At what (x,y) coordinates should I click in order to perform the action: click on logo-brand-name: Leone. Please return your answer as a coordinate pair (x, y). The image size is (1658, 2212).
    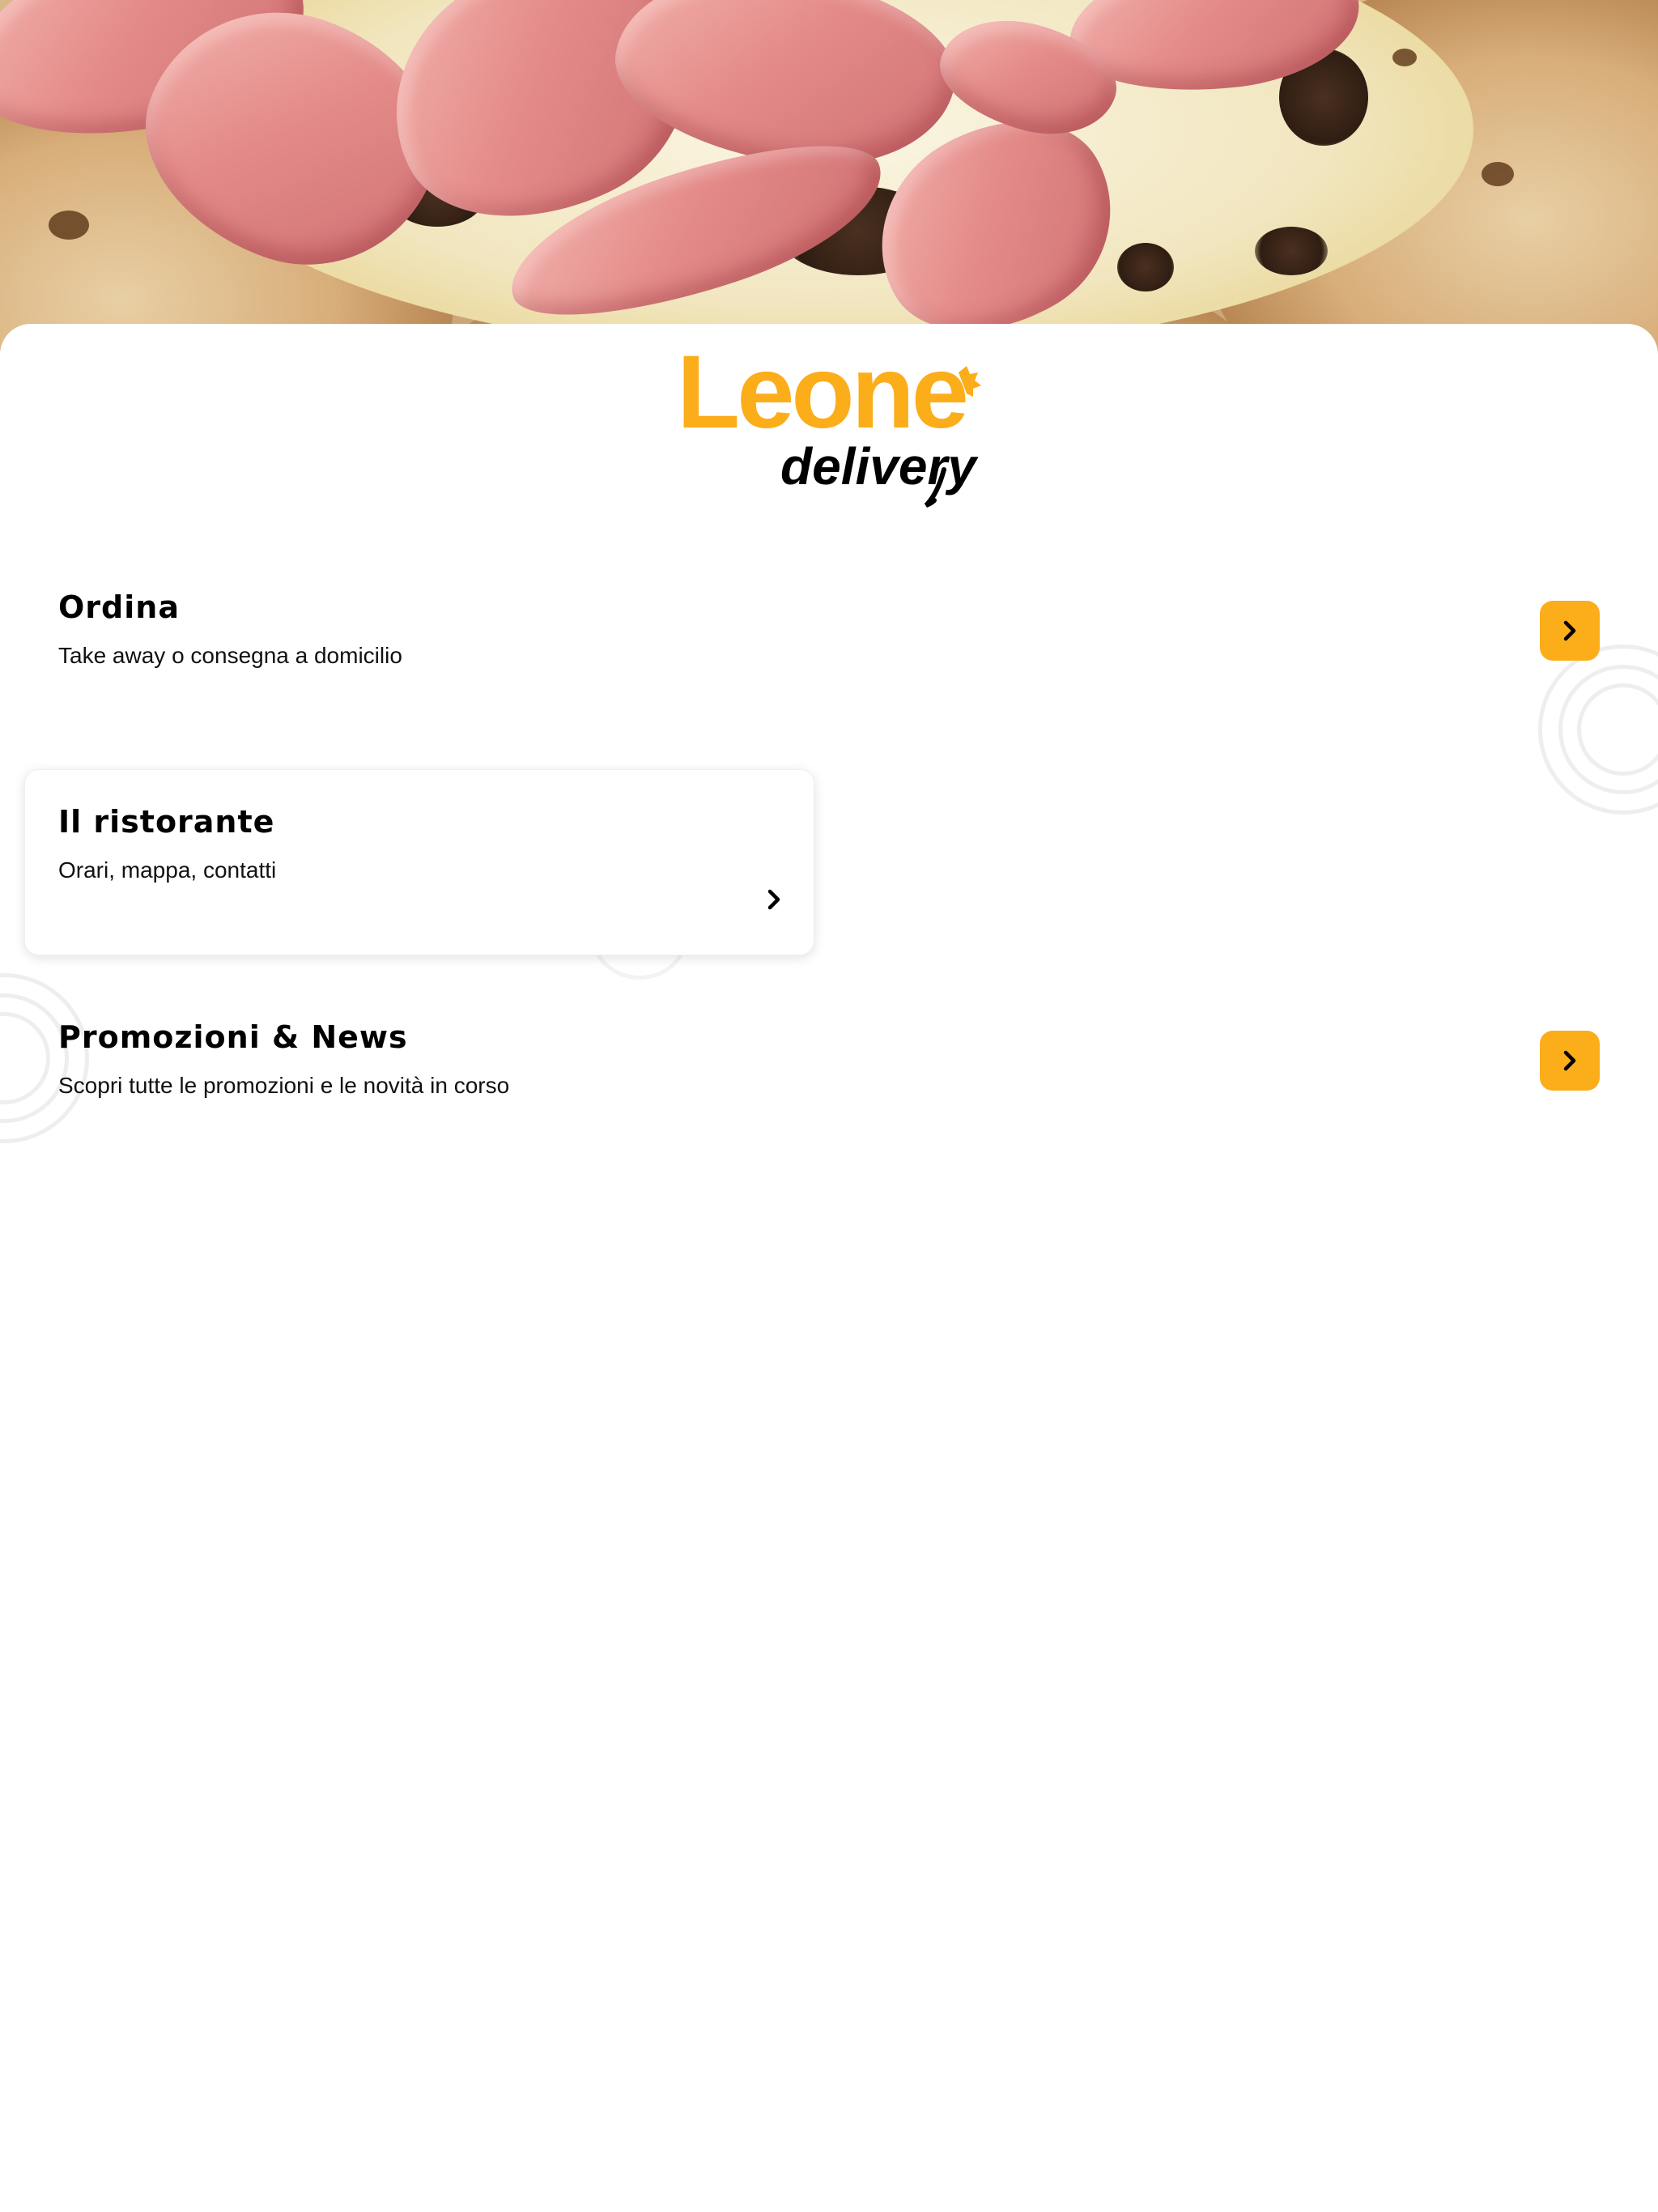
    Looking at the image, I should click on (821, 399).